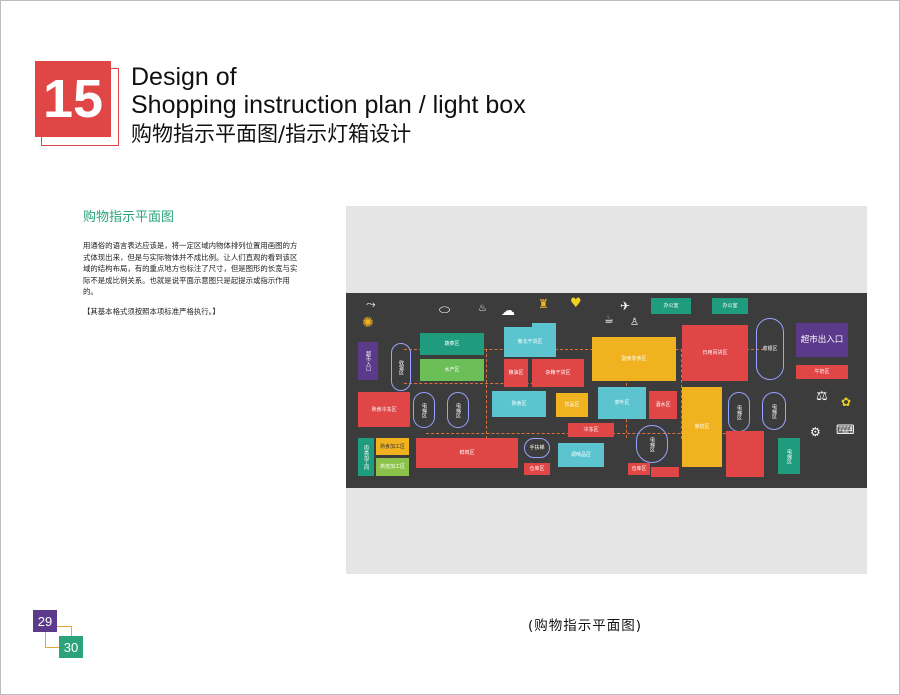  I want to click on zone-elevator-c: 电梯区, so click(652, 444).